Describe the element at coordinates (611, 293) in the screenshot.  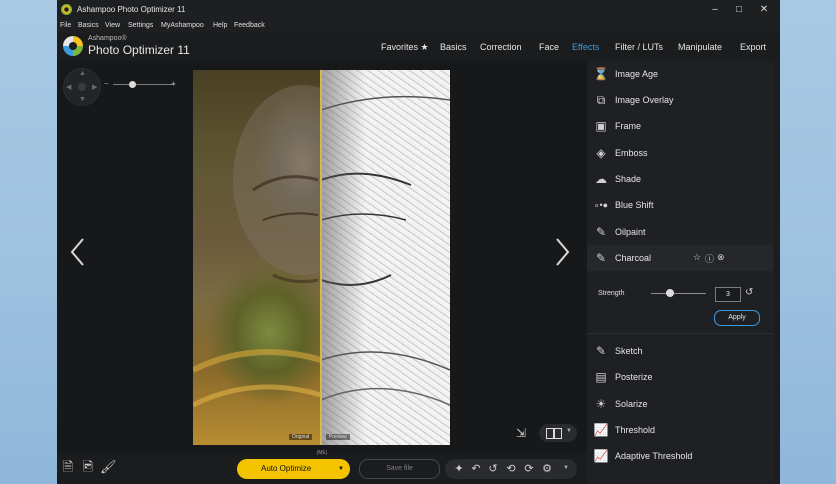
I see `strength-label: Strength` at that location.